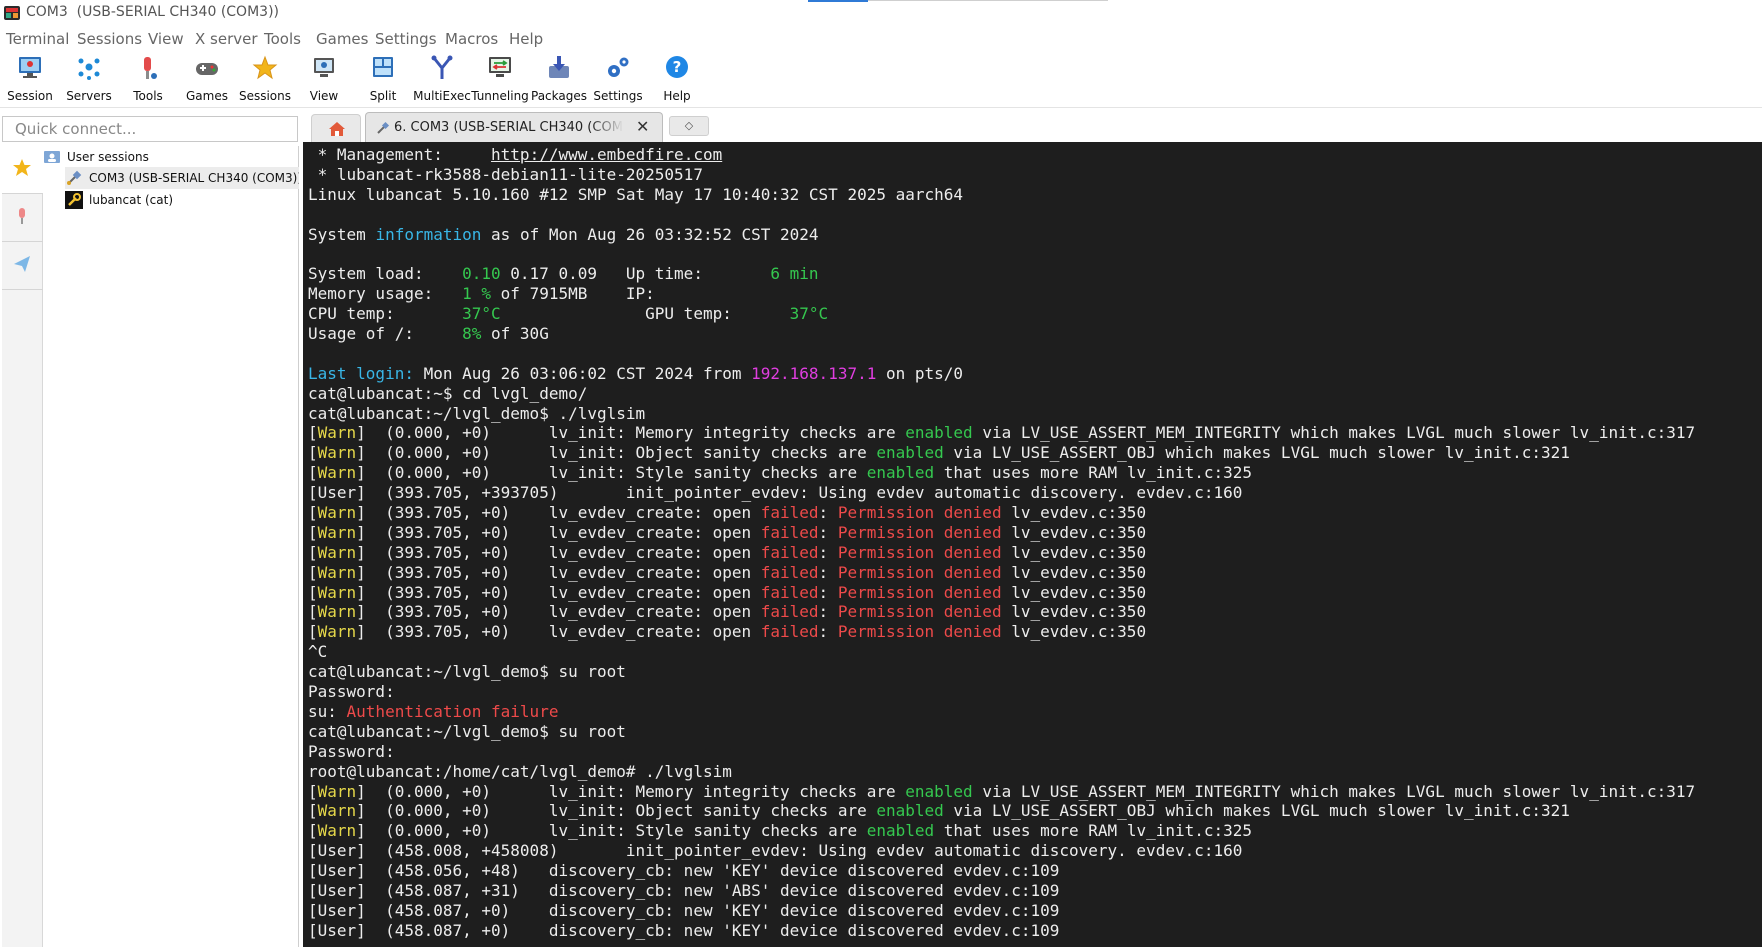 This screenshot has height=947, width=1762. What do you see at coordinates (226, 39) in the screenshot?
I see `menu-xserver: X server` at bounding box center [226, 39].